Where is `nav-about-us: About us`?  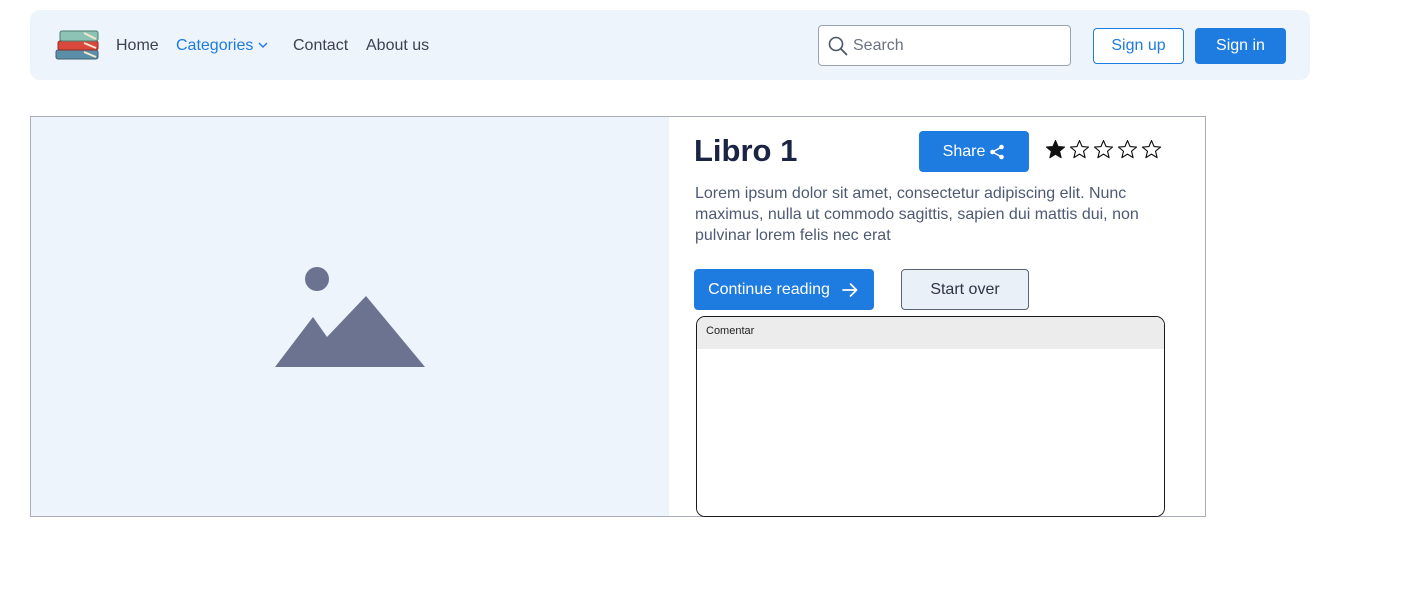 nav-about-us: About us is located at coordinates (397, 46).